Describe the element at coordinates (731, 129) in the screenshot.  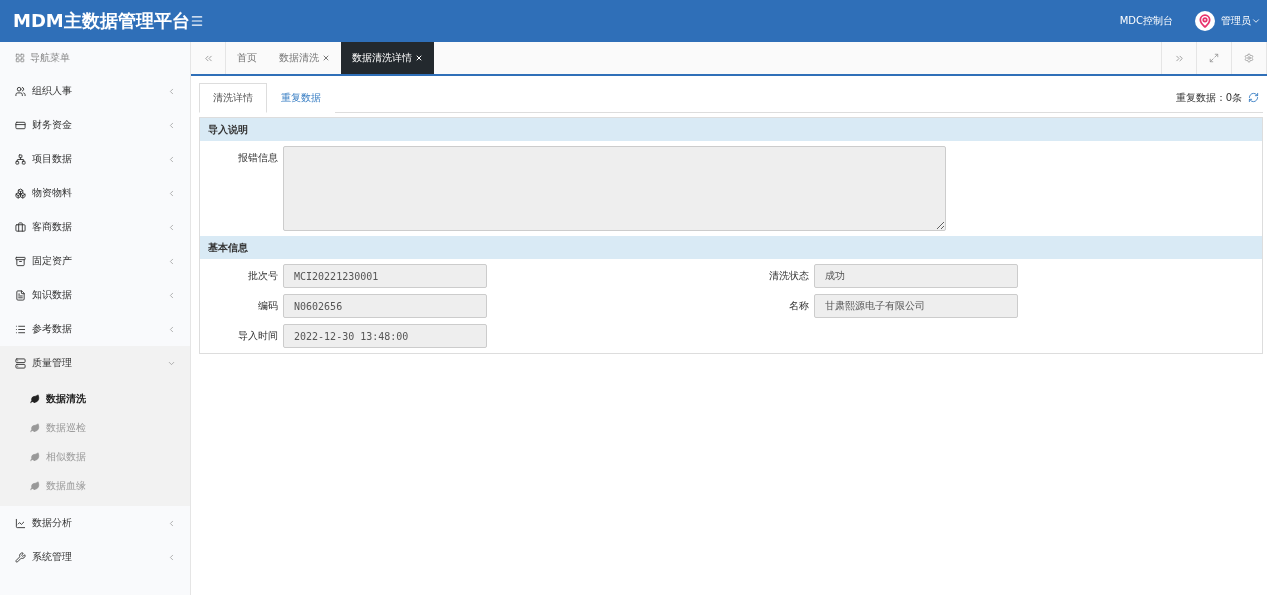
I see `section-title: 导入说明` at that location.